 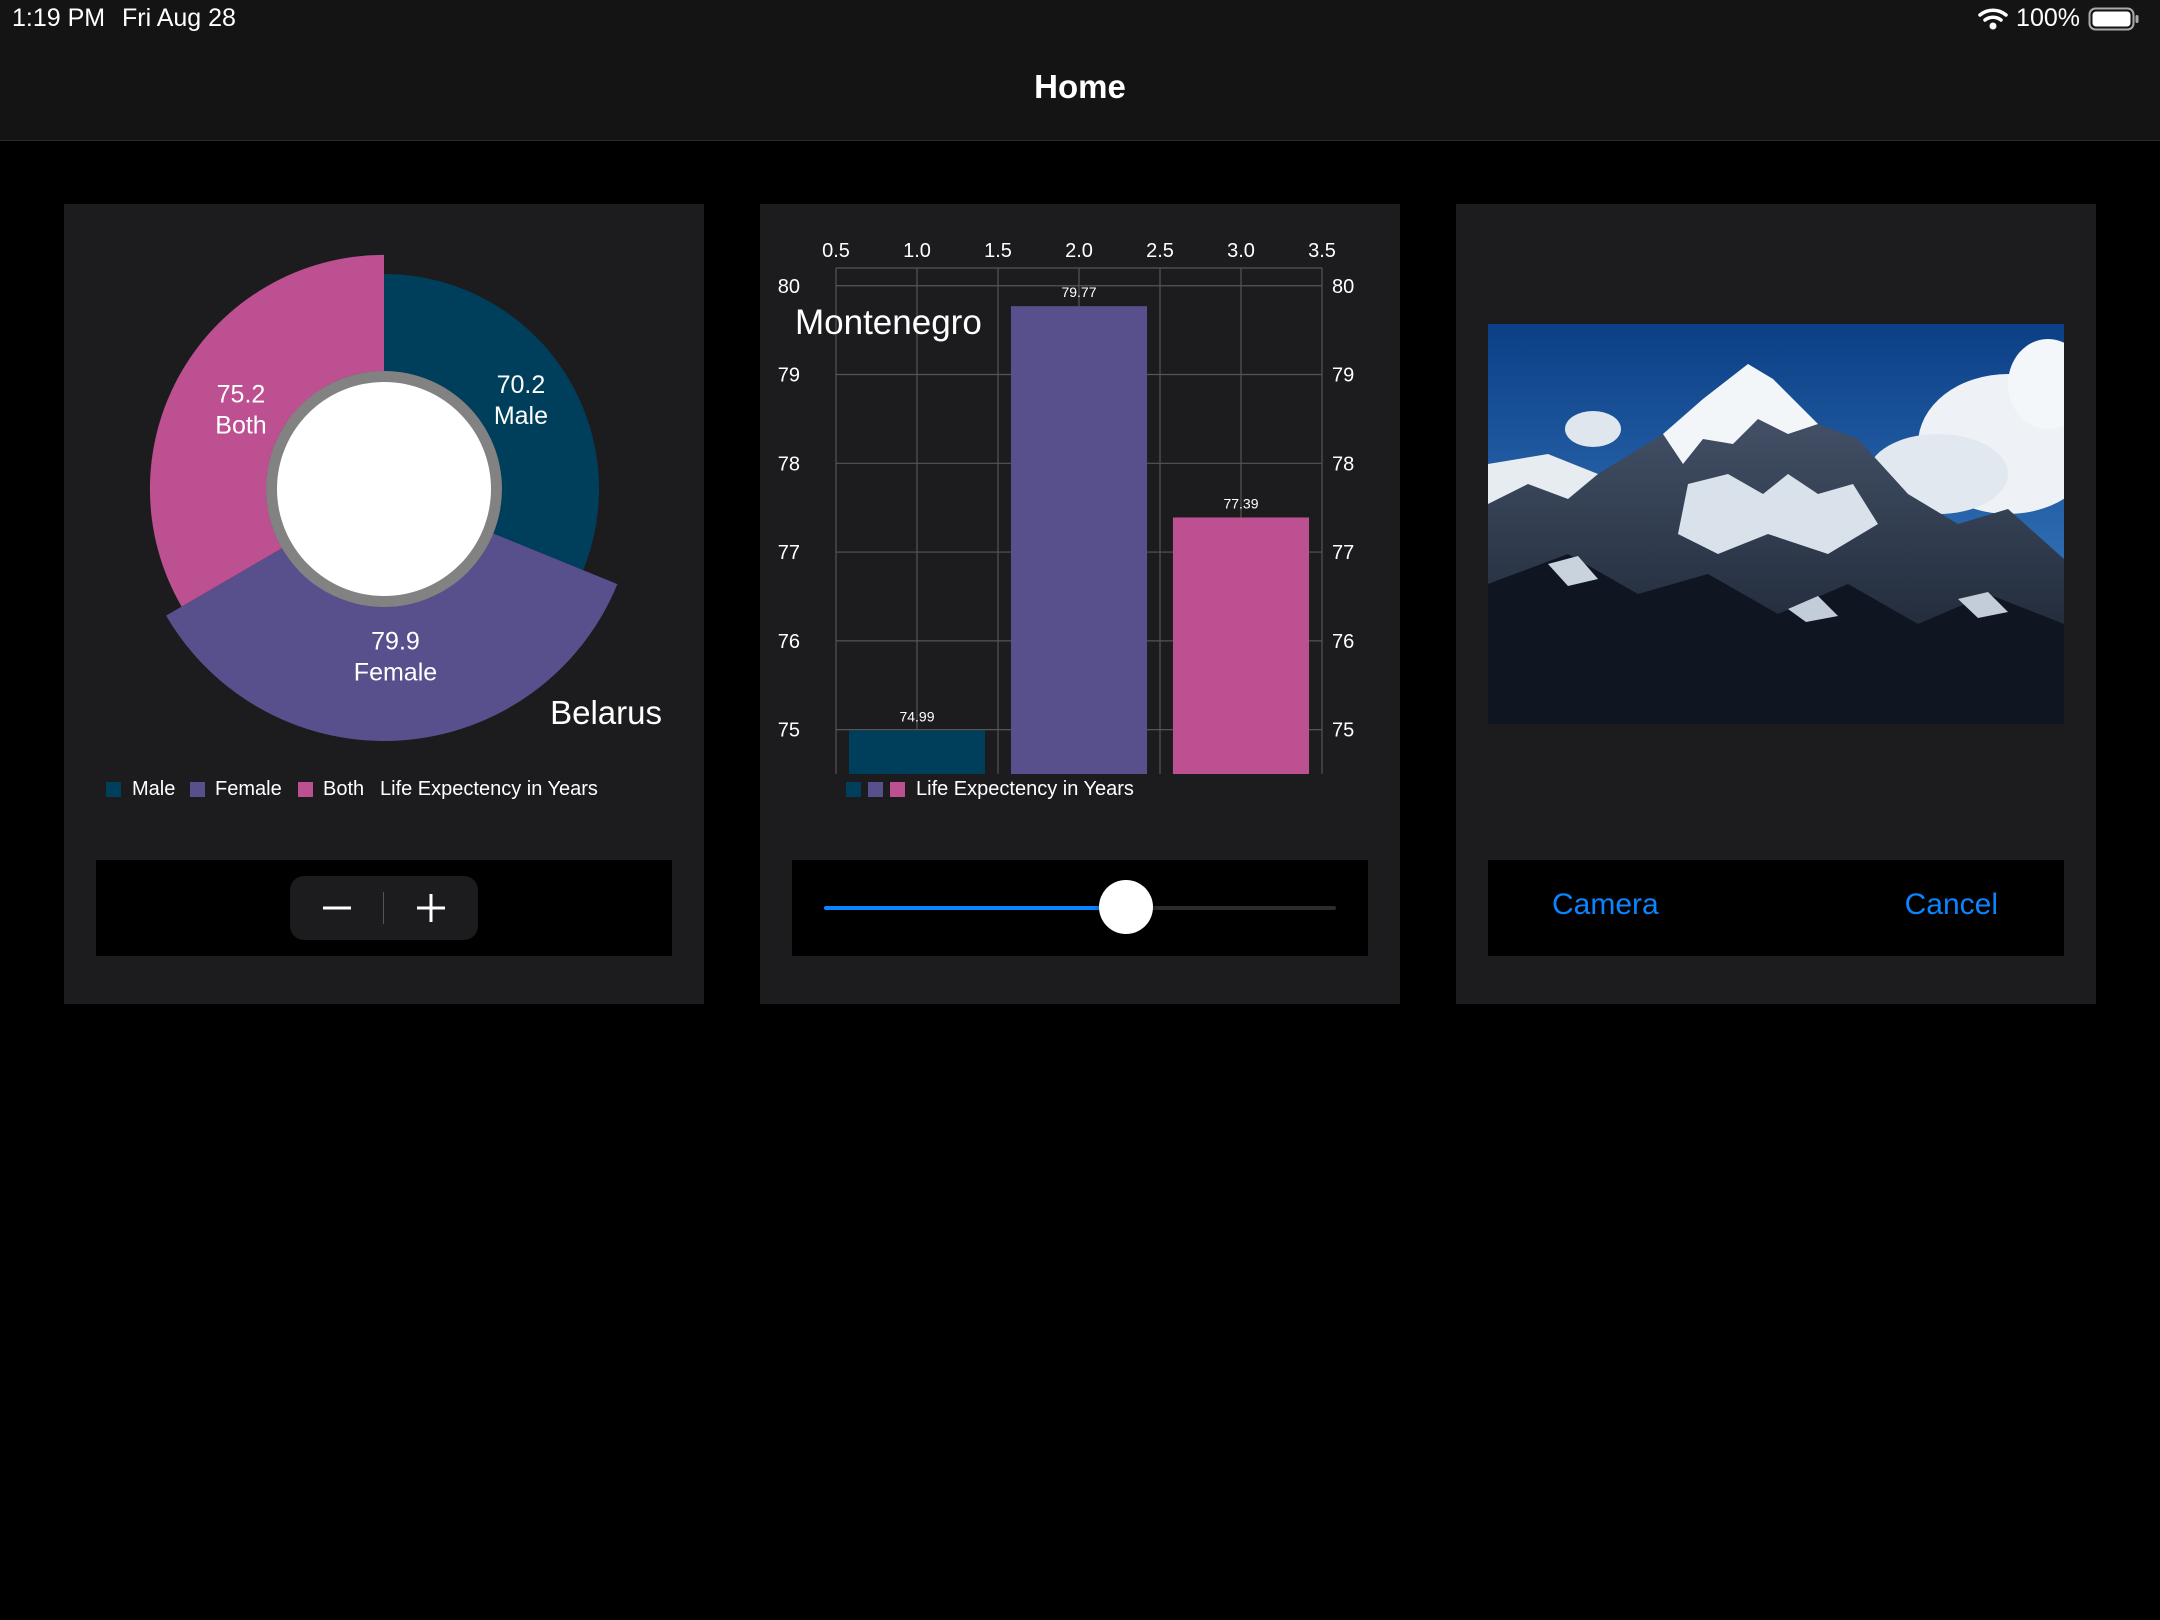 What do you see at coordinates (1080, 86) in the screenshot?
I see `page-title: Home` at bounding box center [1080, 86].